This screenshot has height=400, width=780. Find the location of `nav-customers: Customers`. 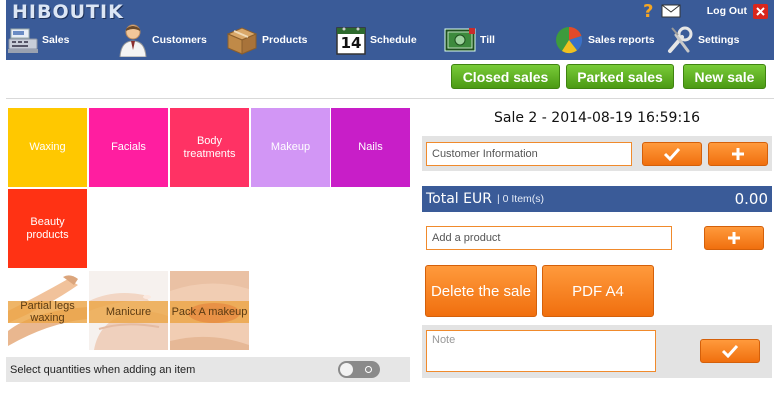

nav-customers: Customers is located at coordinates (162, 40).